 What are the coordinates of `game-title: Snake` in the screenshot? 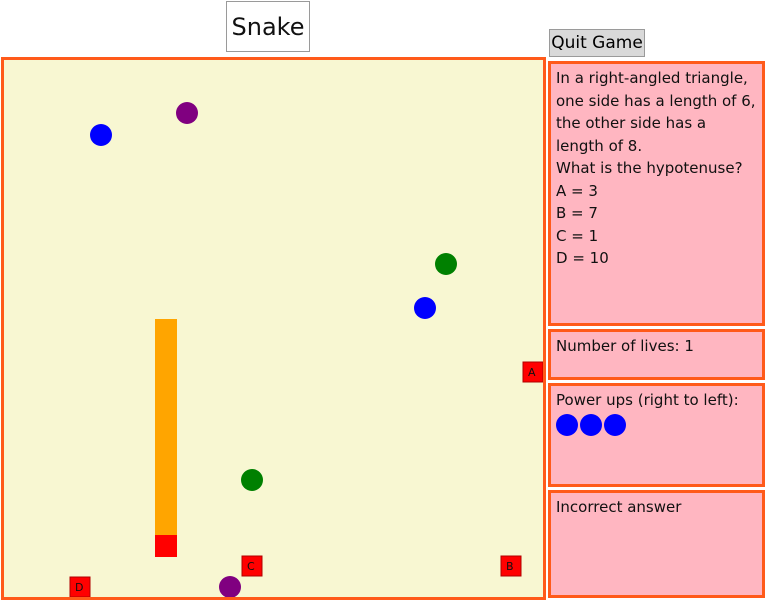 It's located at (268, 26).